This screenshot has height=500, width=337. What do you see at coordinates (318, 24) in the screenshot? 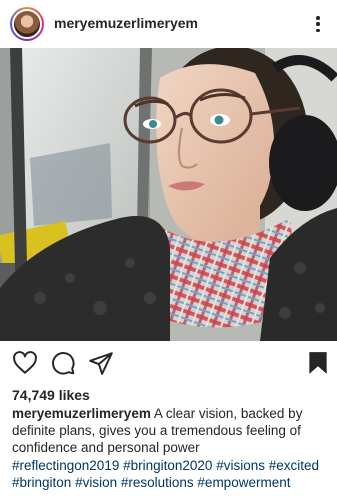
I see `more-options-icon` at bounding box center [318, 24].